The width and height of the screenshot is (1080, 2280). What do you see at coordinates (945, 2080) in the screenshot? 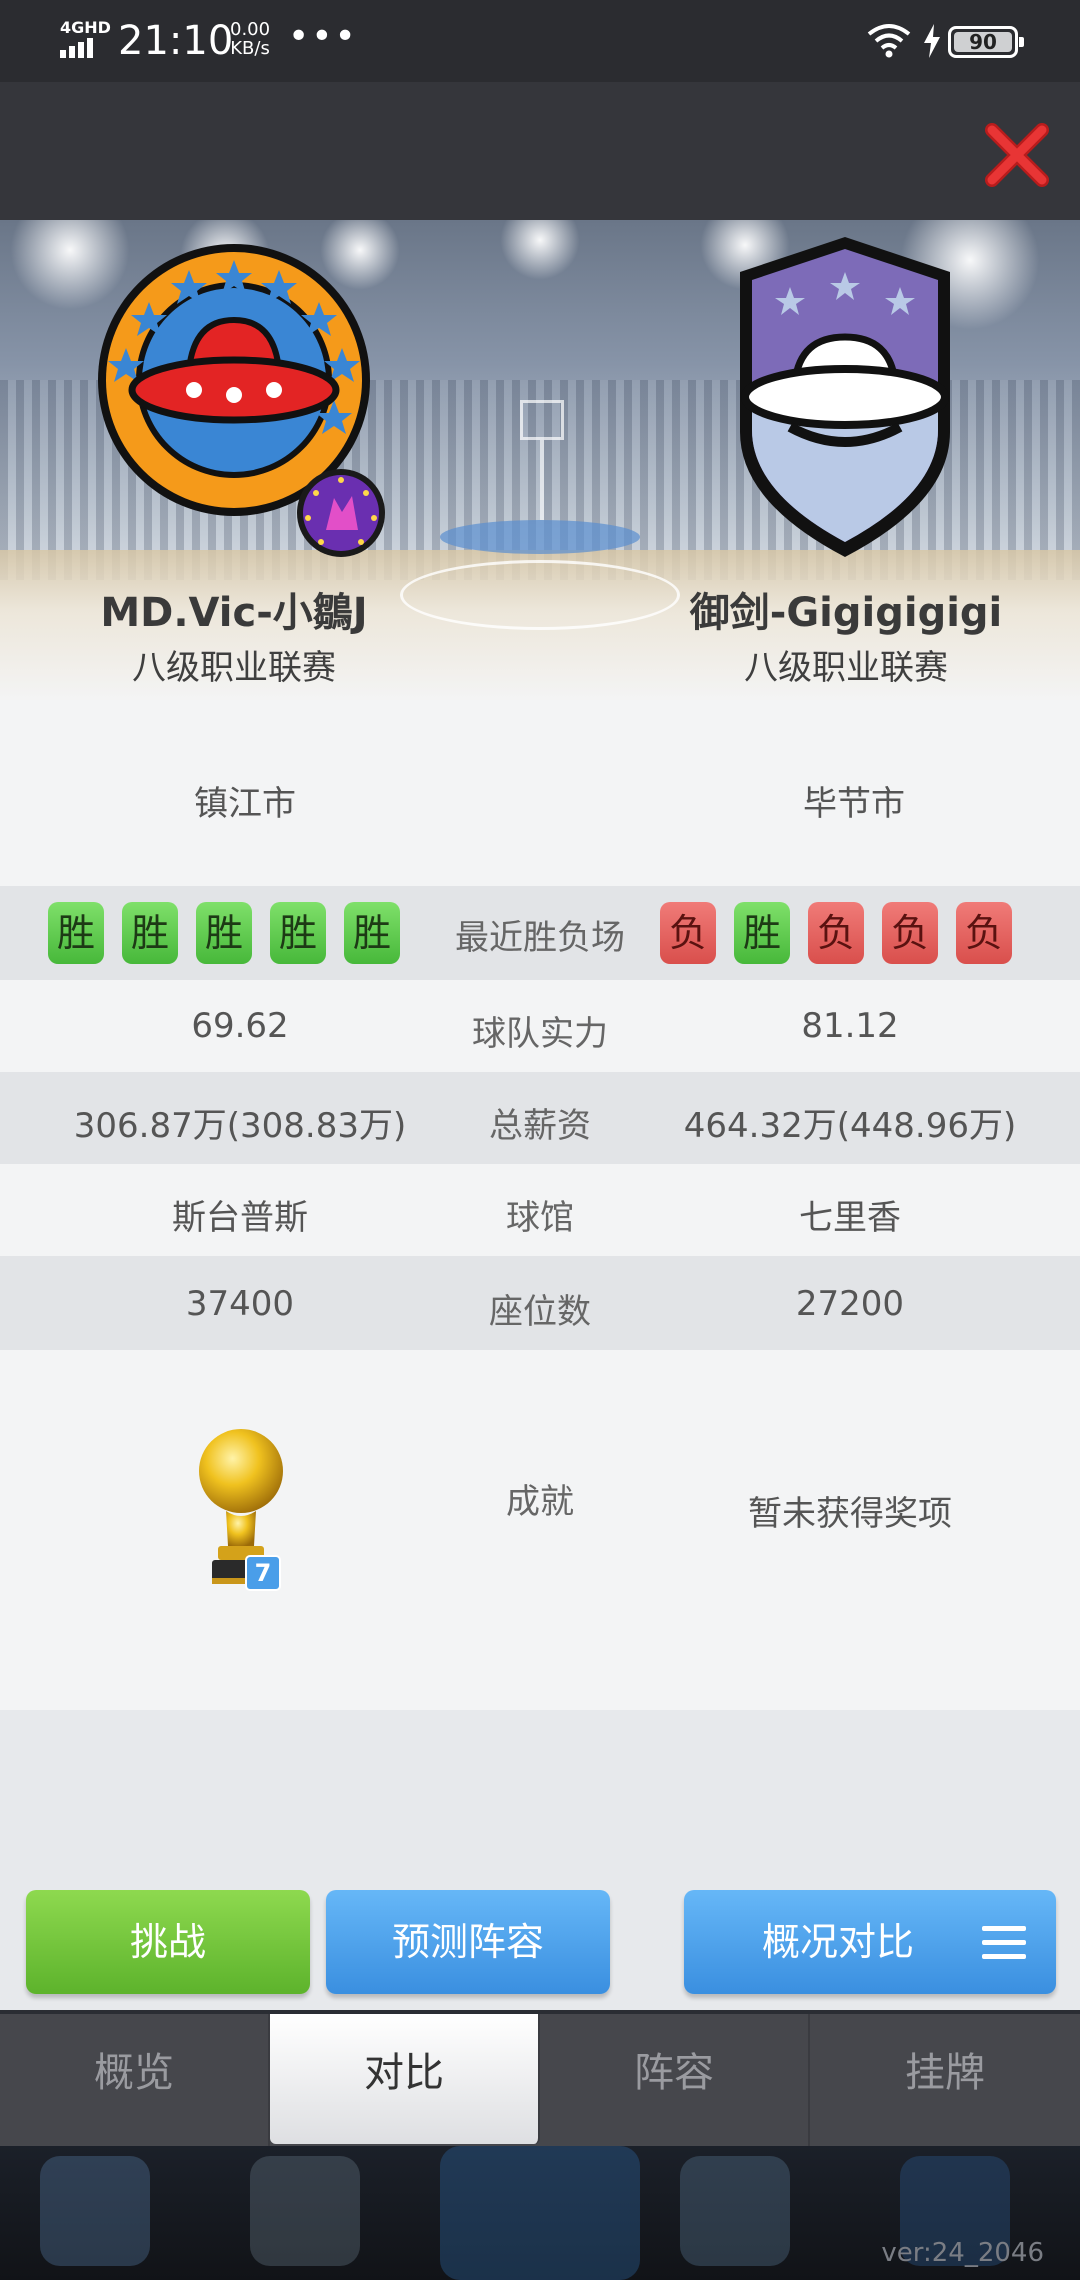
I see `tab-listing: 挂牌` at bounding box center [945, 2080].